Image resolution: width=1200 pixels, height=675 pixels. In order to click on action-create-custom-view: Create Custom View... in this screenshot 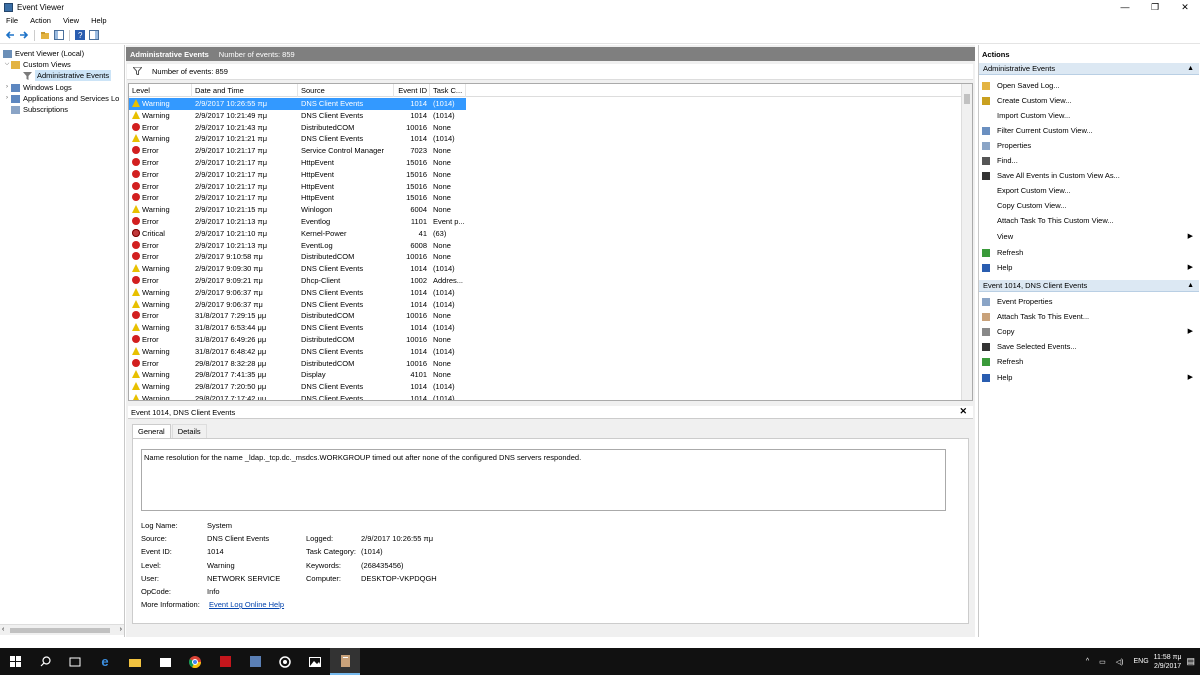, I will do `click(1089, 101)`.